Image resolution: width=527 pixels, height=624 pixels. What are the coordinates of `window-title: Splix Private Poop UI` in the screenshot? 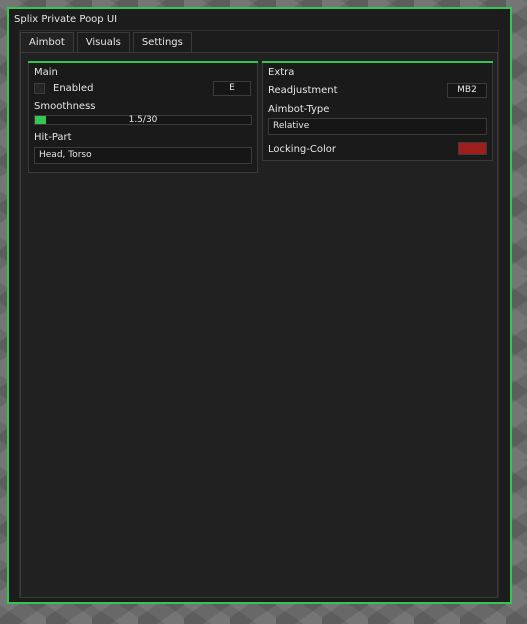 It's located at (66, 19).